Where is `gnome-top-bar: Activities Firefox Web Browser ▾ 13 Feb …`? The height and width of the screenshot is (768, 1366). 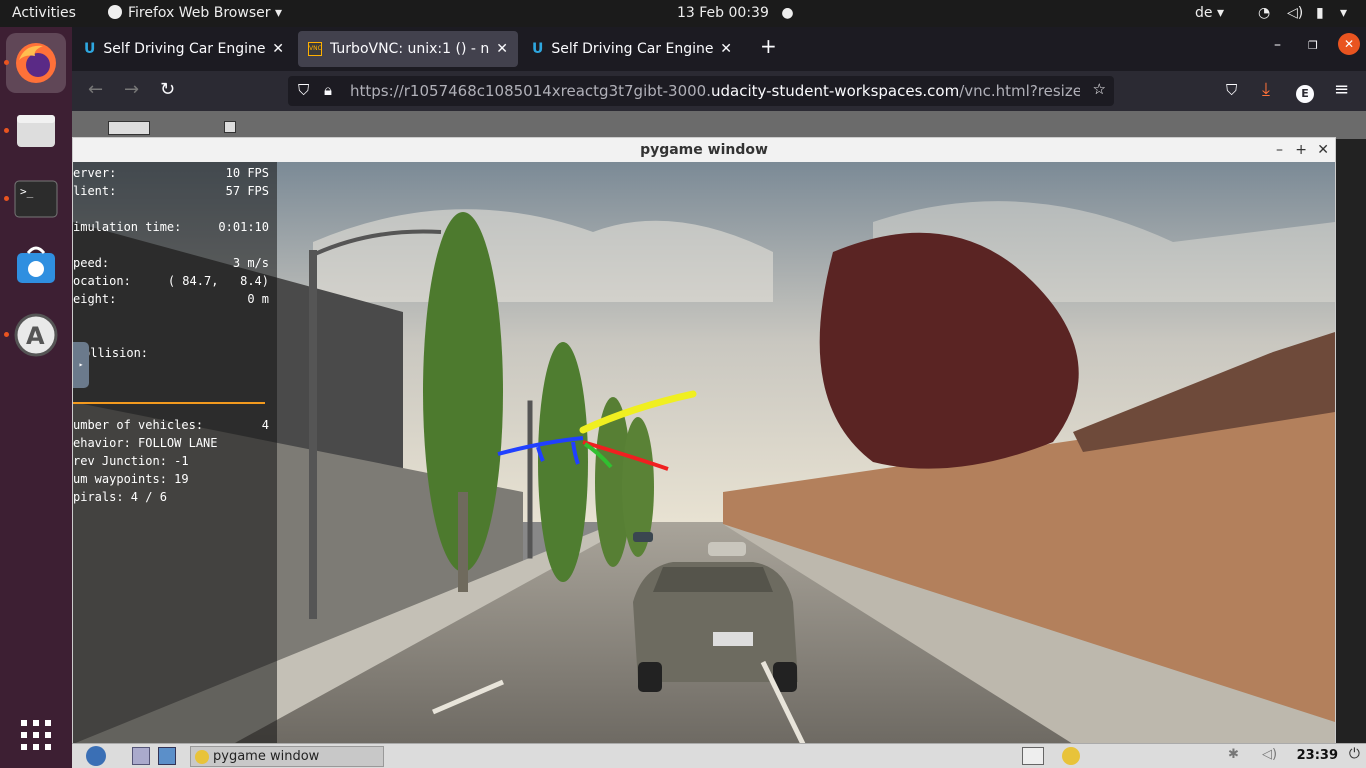
gnome-top-bar: Activities Firefox Web Browser ▾ 13 Feb … is located at coordinates (683, 13).